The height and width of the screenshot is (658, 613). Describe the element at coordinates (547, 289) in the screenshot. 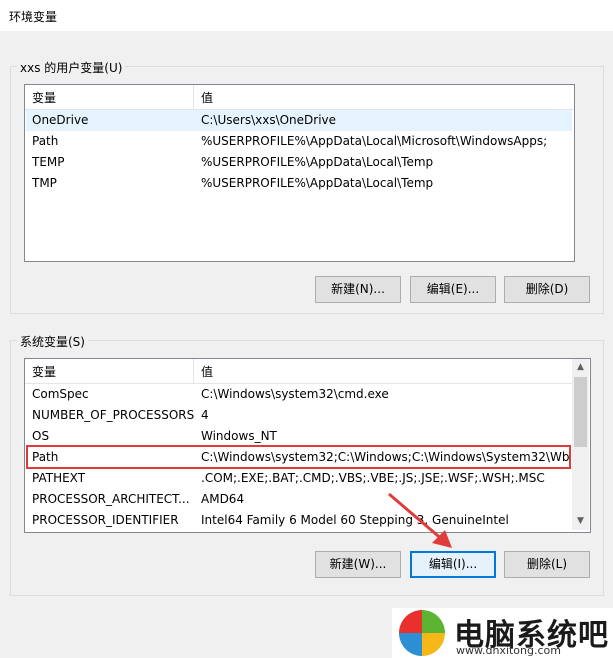

I see `user-delete-button: 删除(D)` at that location.